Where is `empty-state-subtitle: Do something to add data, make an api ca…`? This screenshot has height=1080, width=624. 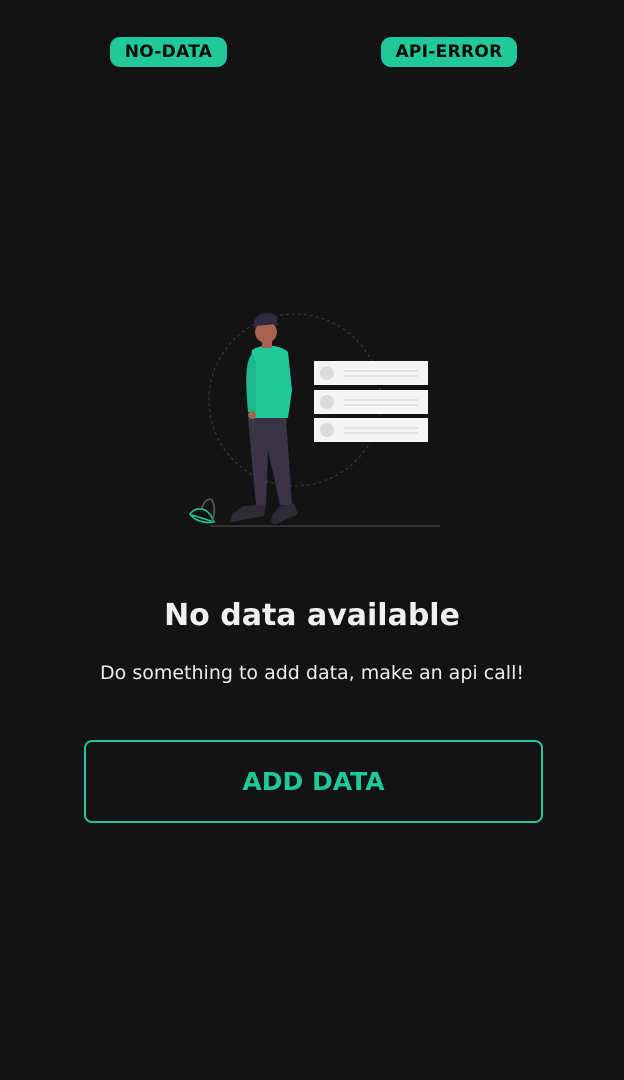
empty-state-subtitle: Do something to add data, make an api ca… is located at coordinates (312, 673).